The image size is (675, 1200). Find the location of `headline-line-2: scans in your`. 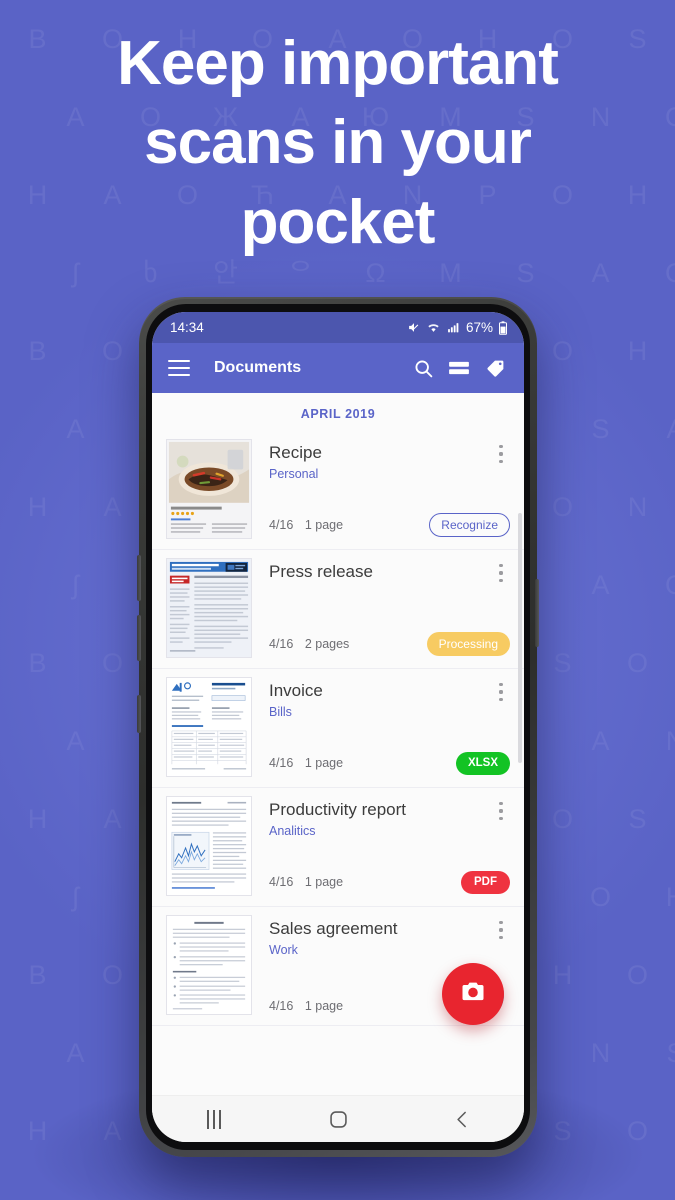

headline-line-2: scans in your is located at coordinates (338, 143).